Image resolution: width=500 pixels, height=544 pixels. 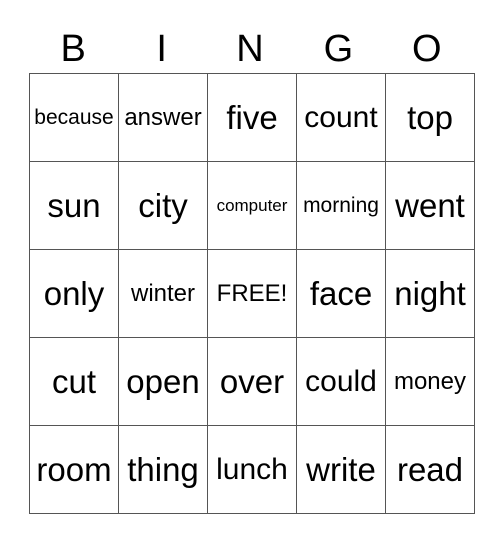 I want to click on bingo-header: B I N G O, so click(x=250, y=49).